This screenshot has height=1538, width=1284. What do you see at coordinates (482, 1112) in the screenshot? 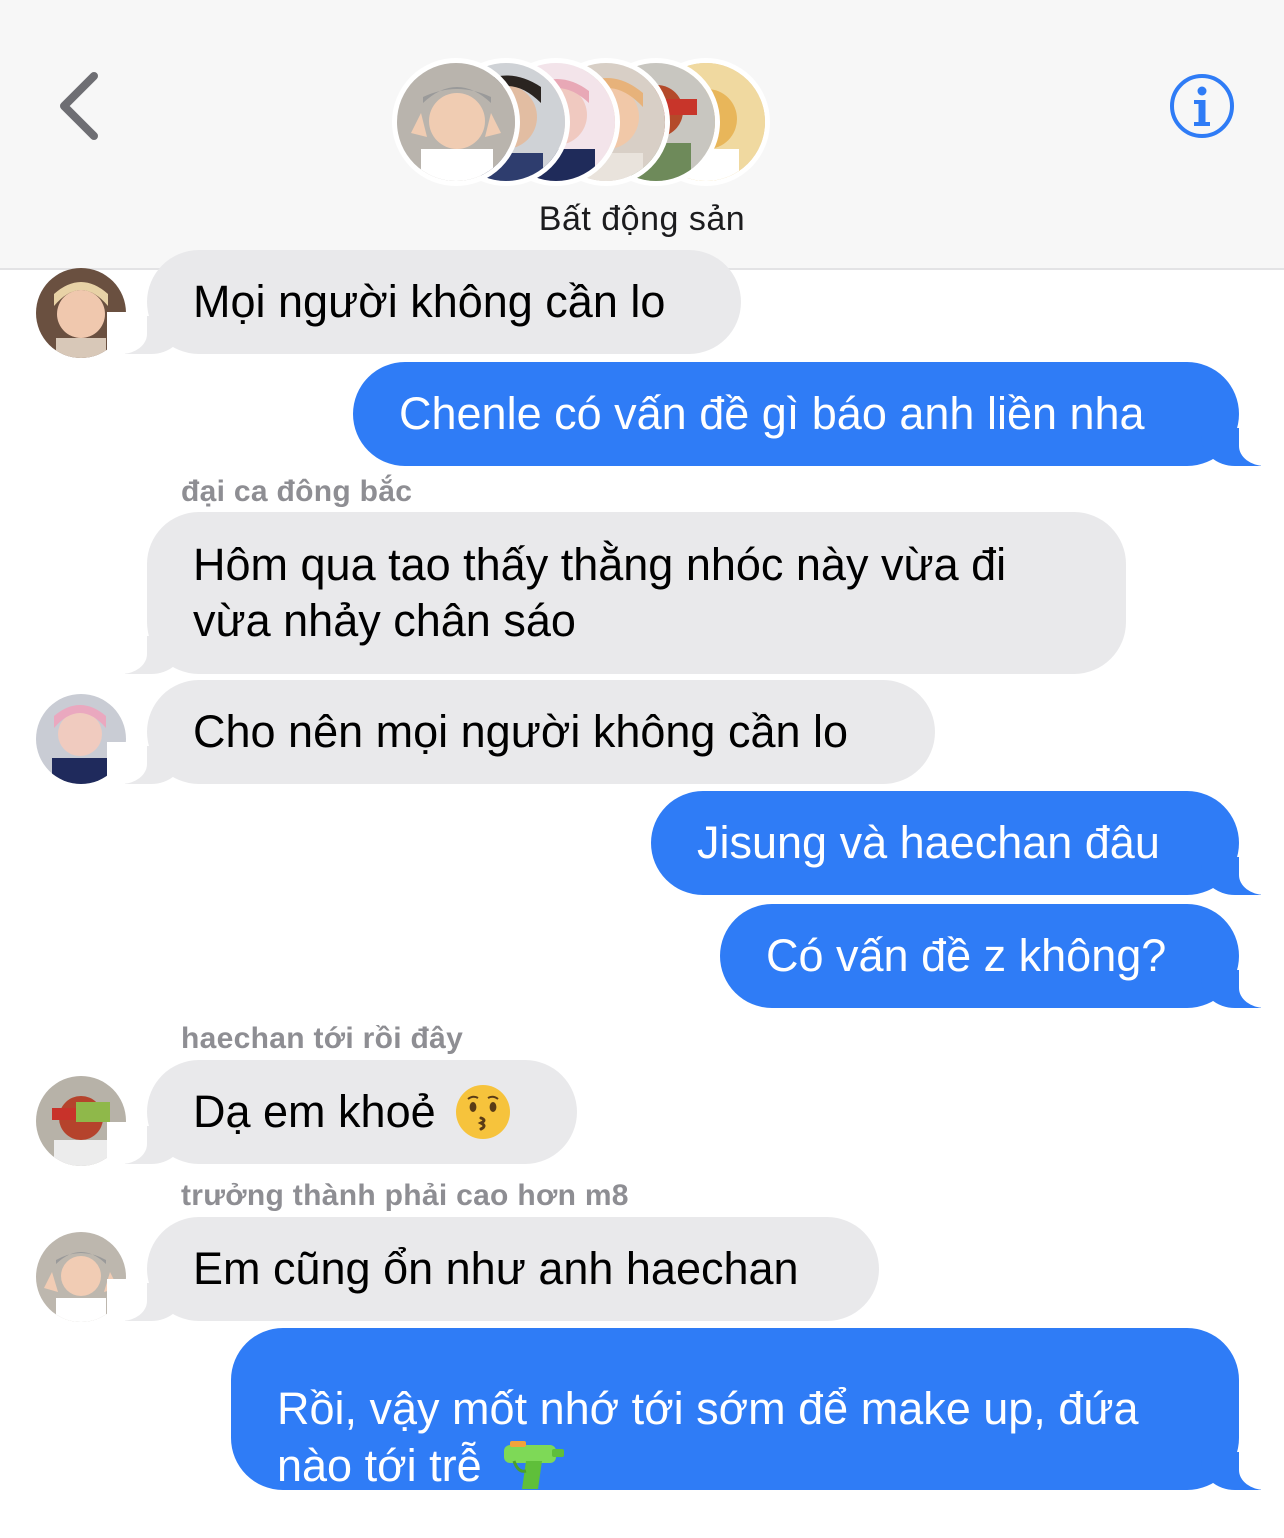
I see `kissing-face-icon` at bounding box center [482, 1112].